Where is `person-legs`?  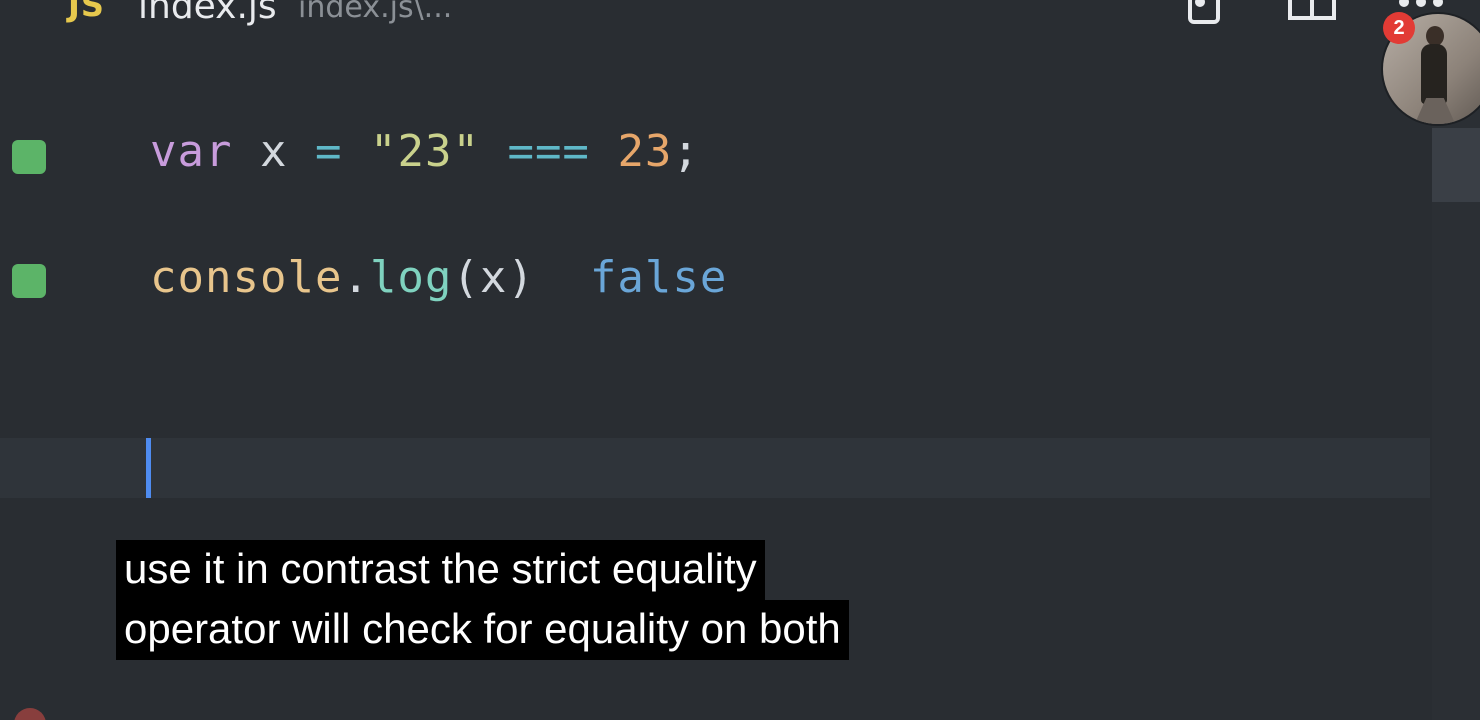
person-legs is located at coordinates (1435, 111).